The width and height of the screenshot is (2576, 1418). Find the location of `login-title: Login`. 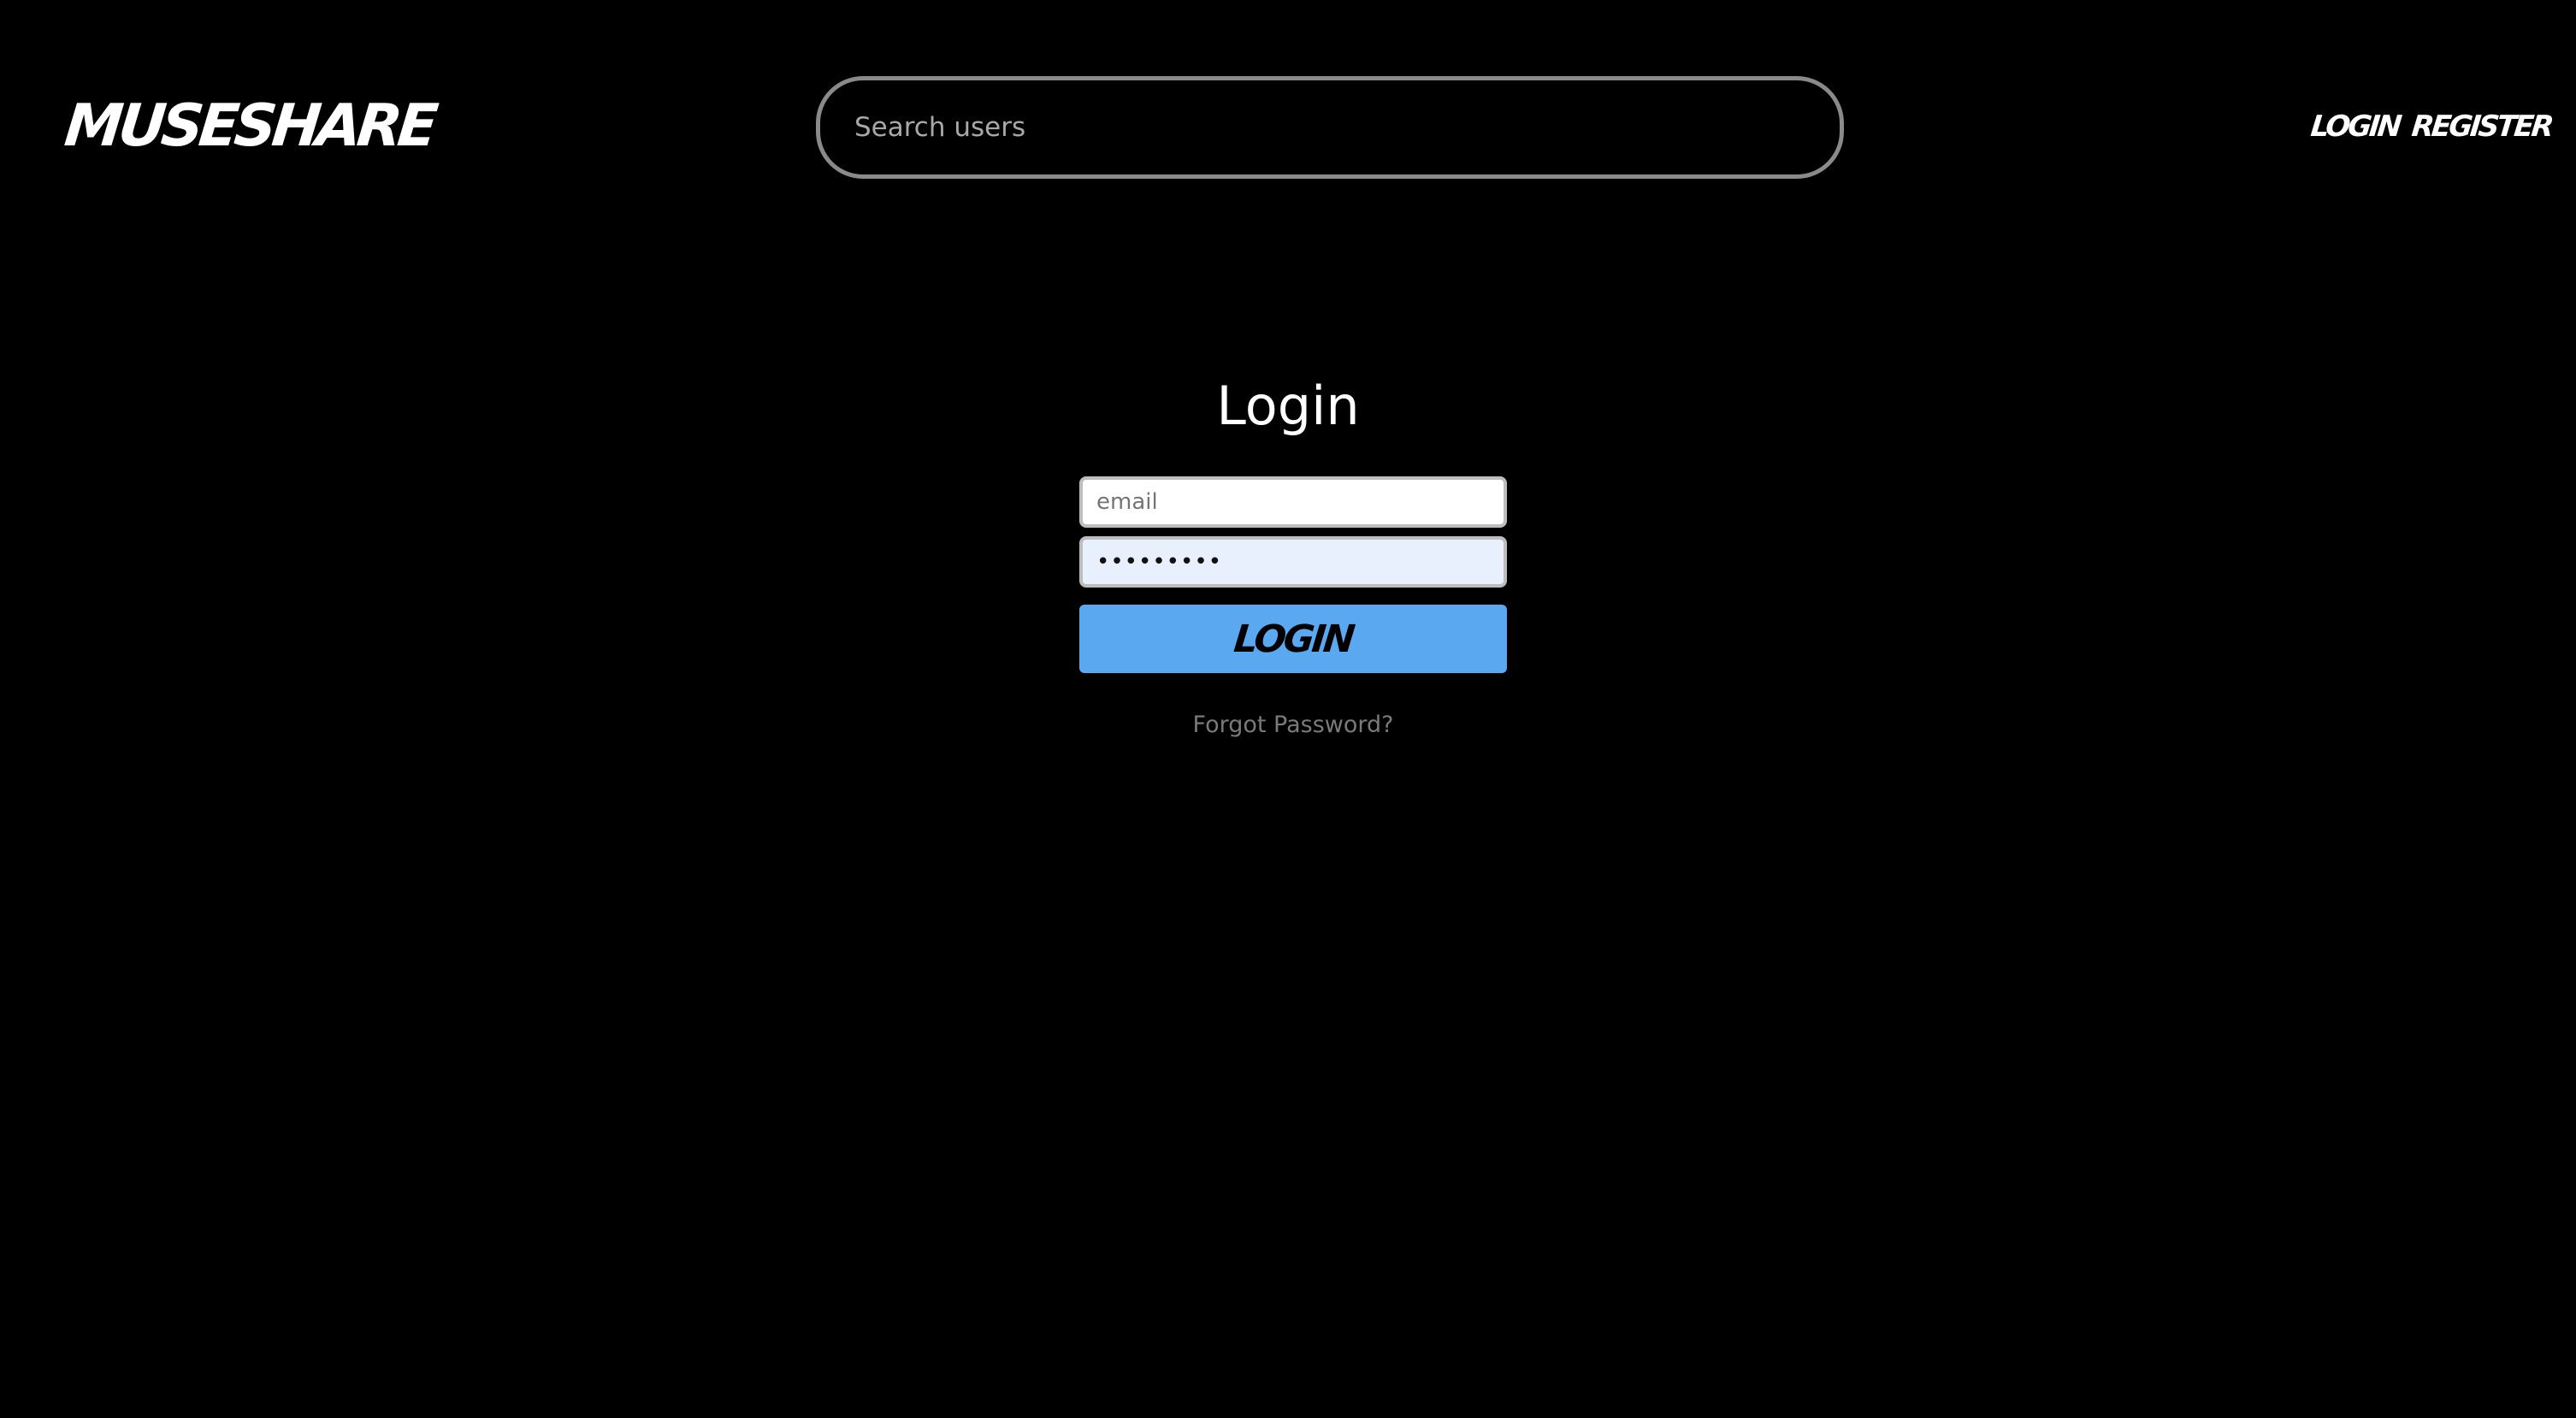

login-title: Login is located at coordinates (1288, 406).